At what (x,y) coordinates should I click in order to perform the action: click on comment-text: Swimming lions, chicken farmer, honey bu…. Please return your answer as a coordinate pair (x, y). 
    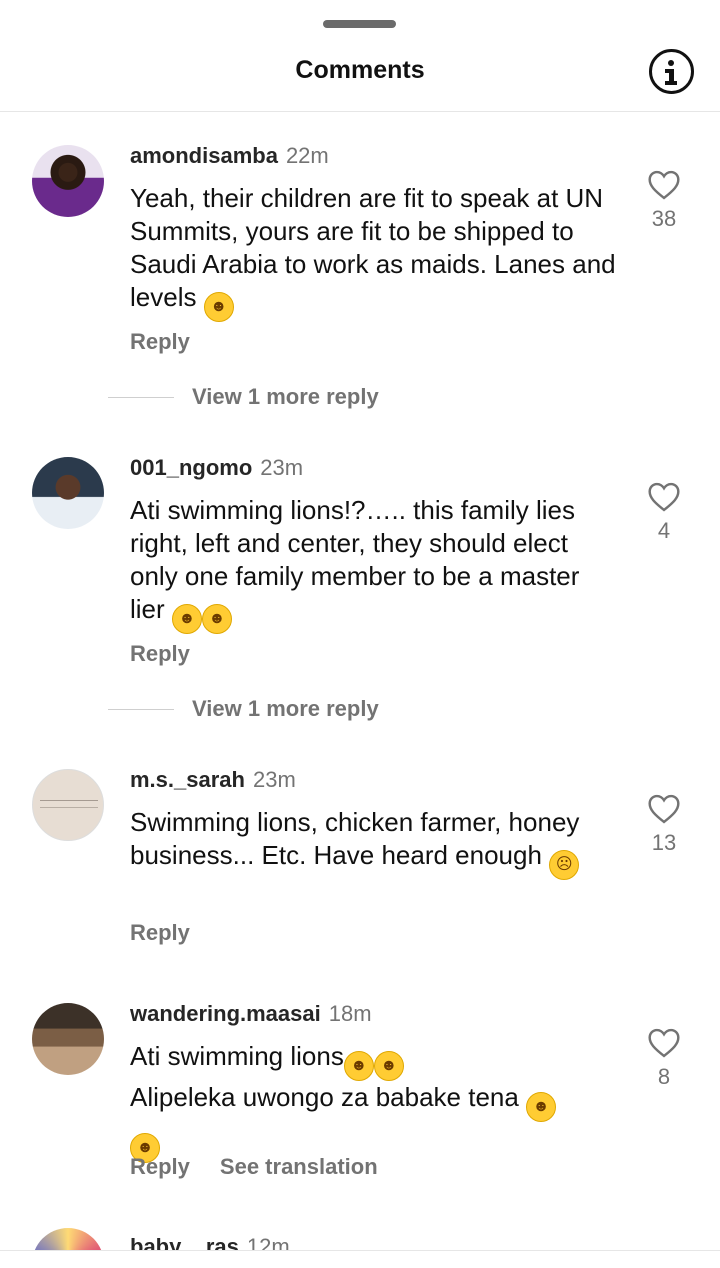
    Looking at the image, I should click on (375, 843).